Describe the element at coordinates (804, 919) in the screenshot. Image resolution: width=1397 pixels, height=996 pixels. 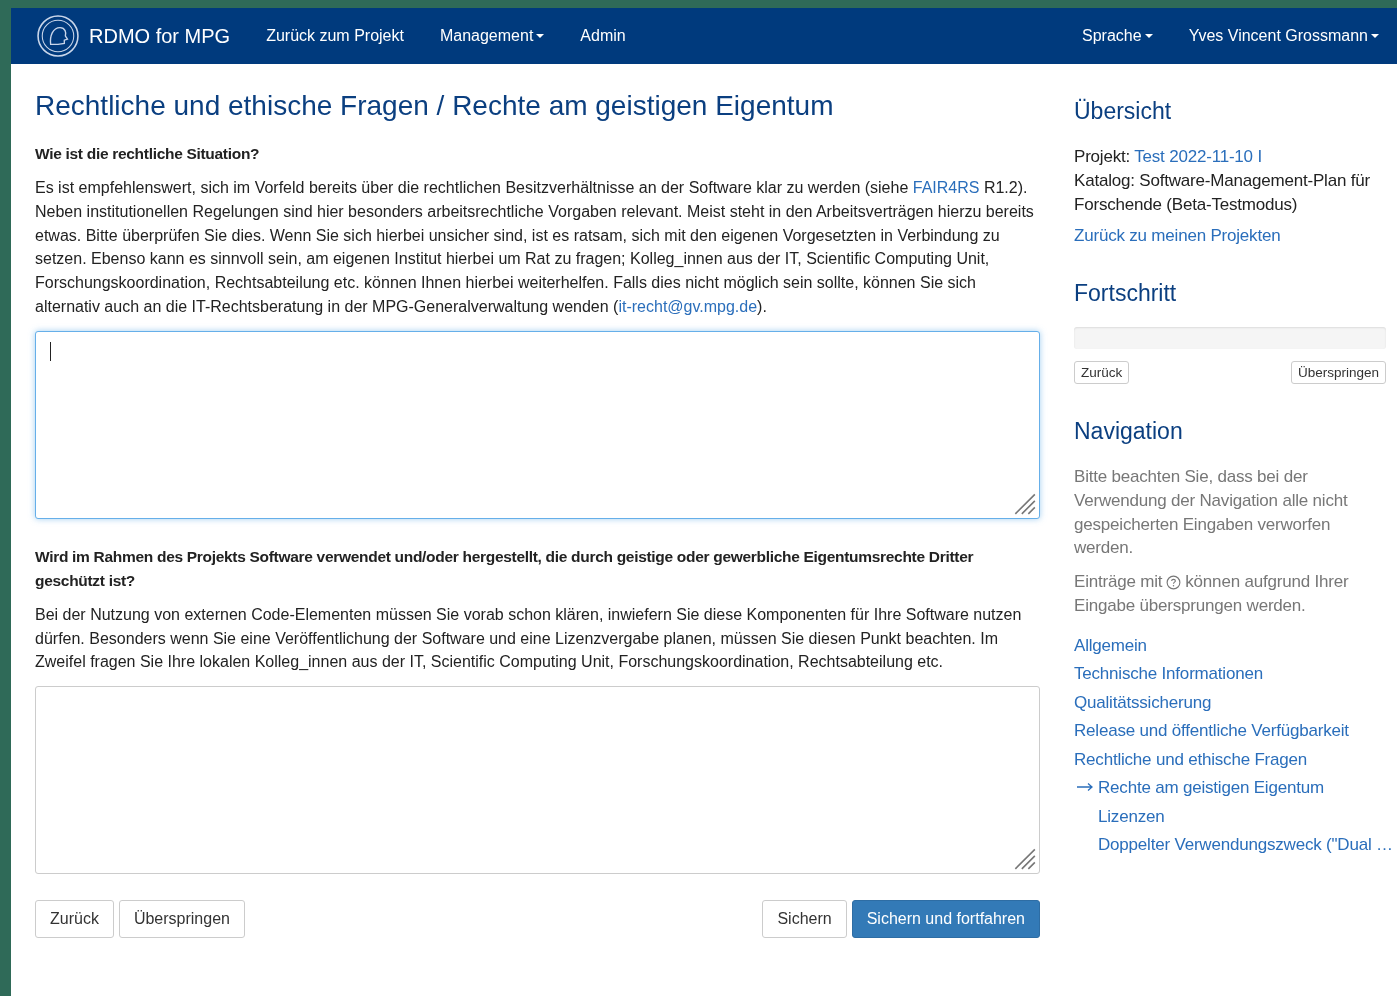
I see `save-button: Sichern` at that location.